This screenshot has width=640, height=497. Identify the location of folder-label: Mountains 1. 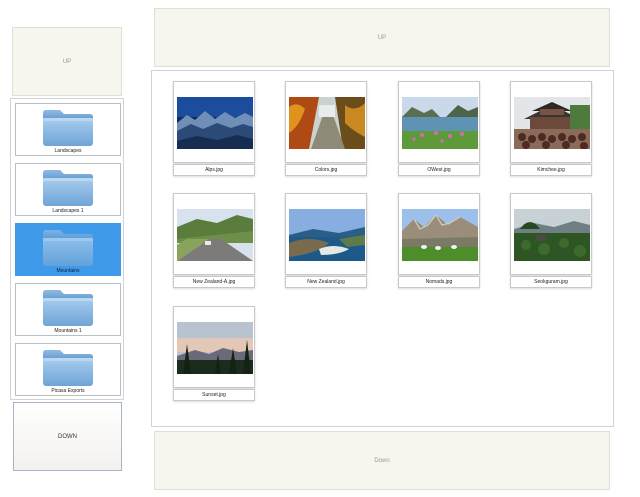
(68, 331).